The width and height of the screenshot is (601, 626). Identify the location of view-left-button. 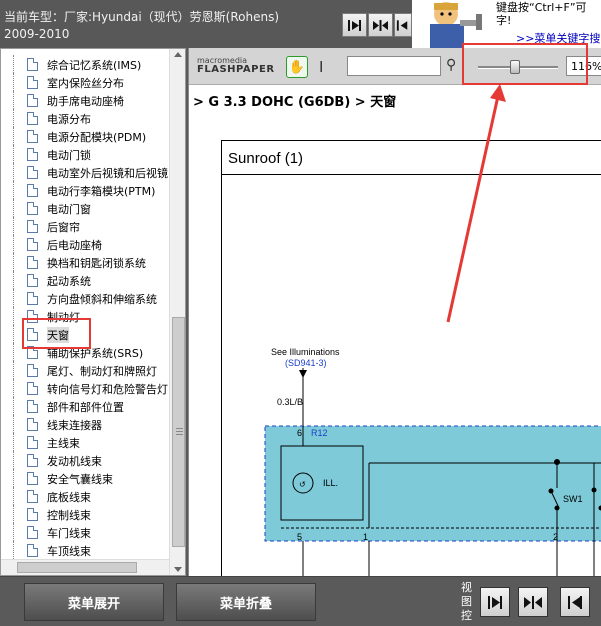
(575, 602).